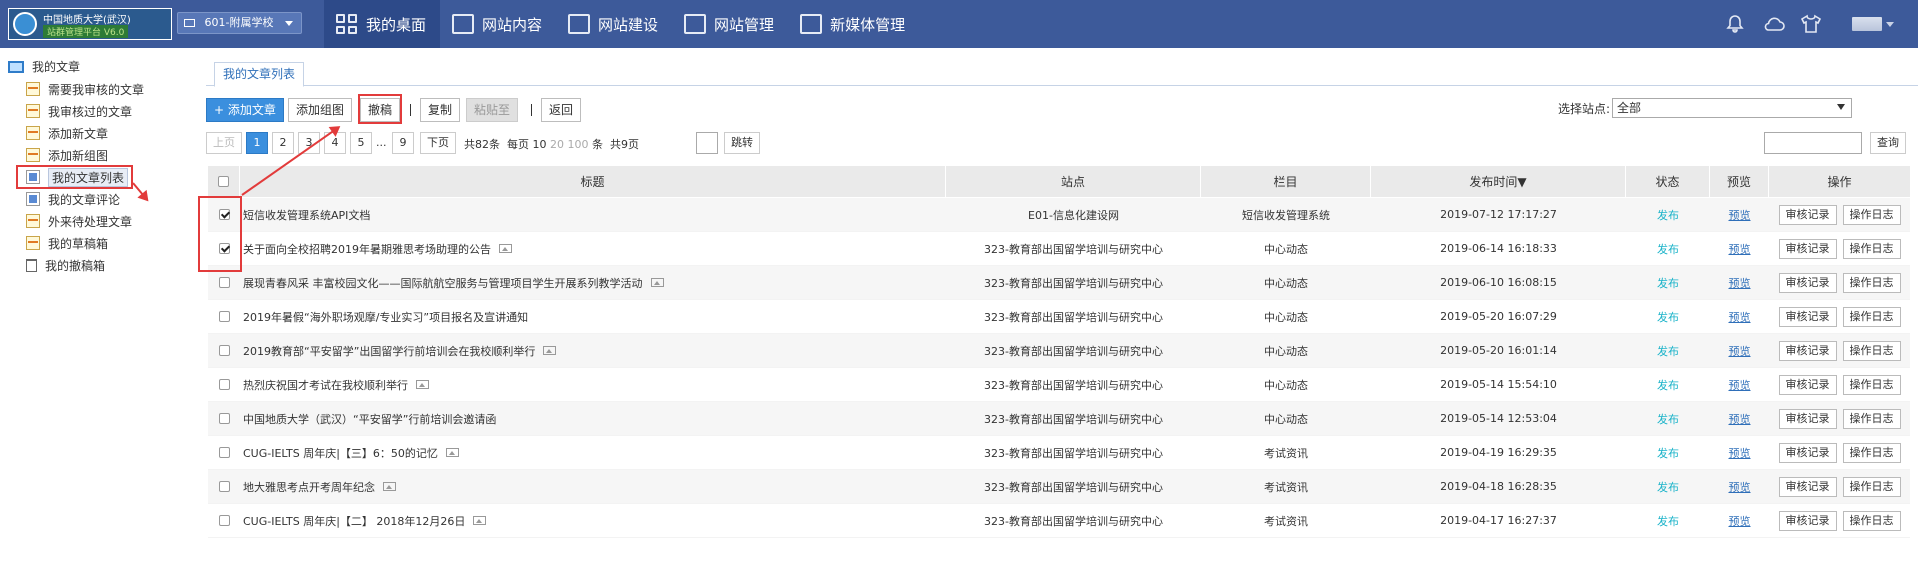 This screenshot has height=581, width=1918. Describe the element at coordinates (443, 283) in the screenshot. I see `article-title: 展现青春风采 丰富校园文化——国际航航空服务与管理项目学生开展系列教学活动` at that location.